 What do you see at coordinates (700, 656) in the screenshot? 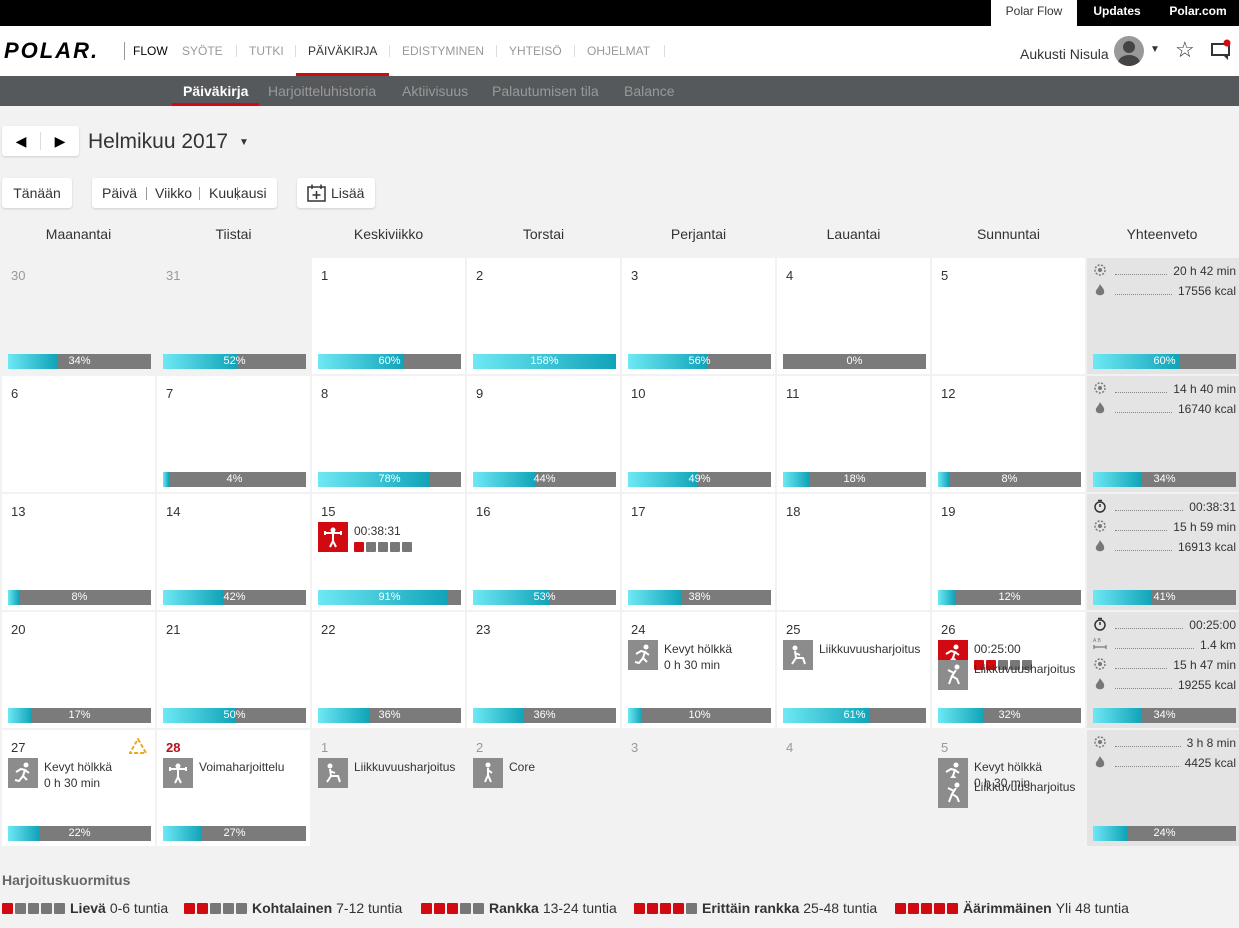
I see `training-session: Kevyt hölkkä 0 h 30 min` at bounding box center [700, 656].